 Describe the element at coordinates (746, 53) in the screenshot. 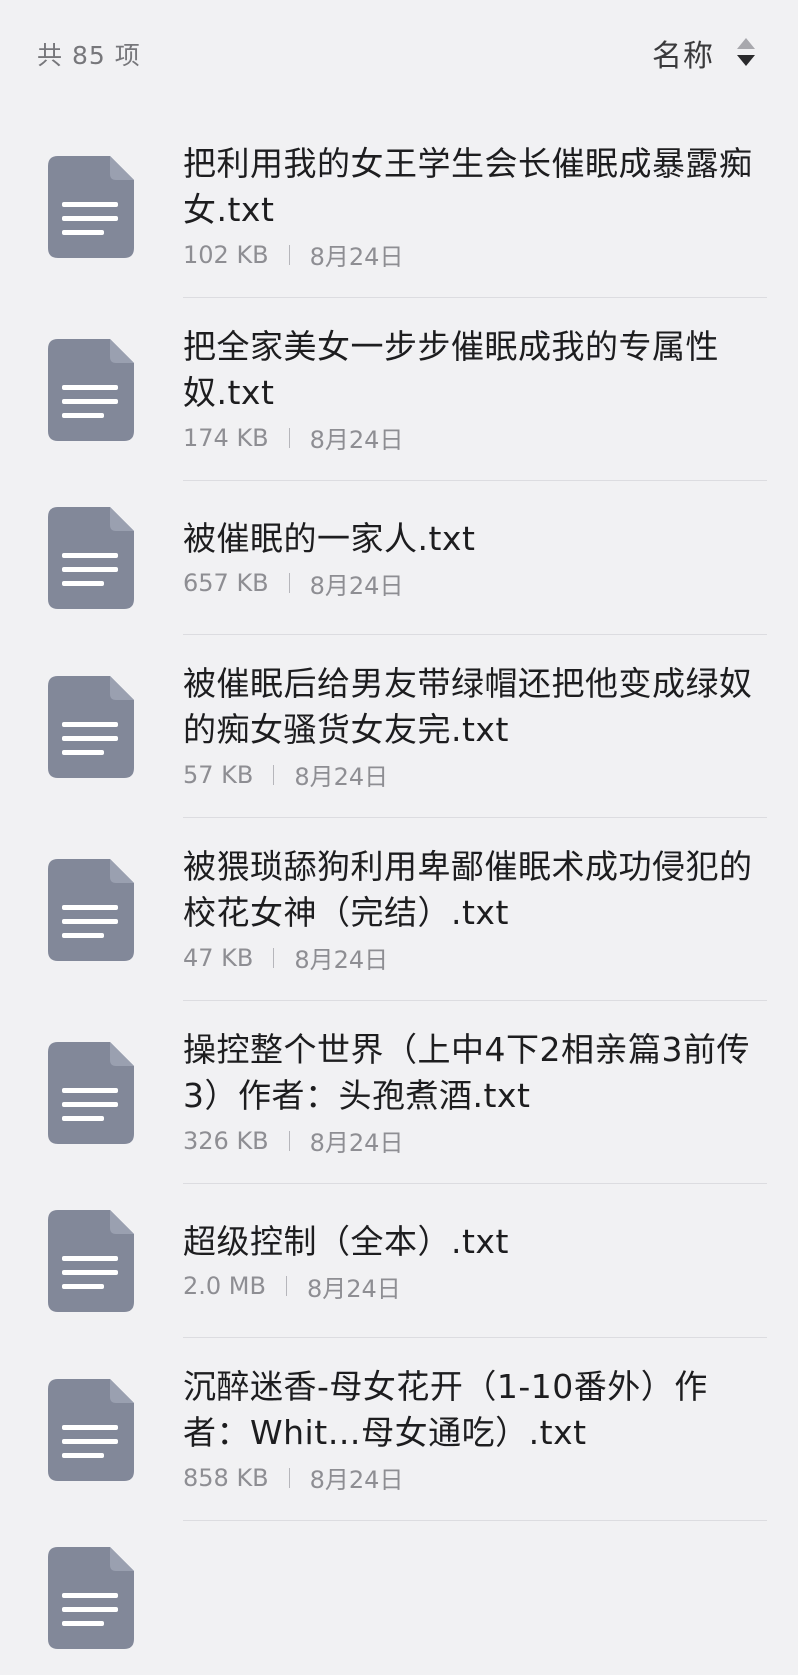

I see `sort-order-icon` at that location.